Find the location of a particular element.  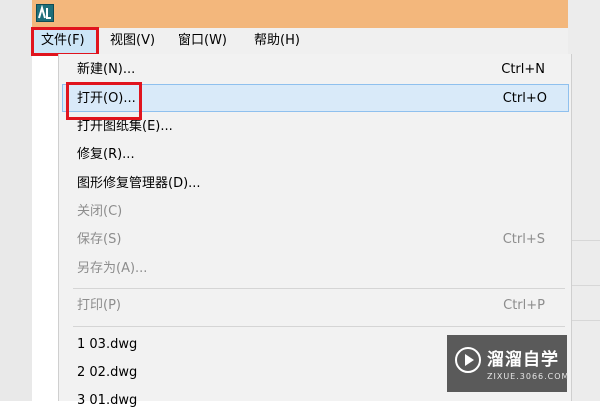

menu-window-label: 窗口(W) is located at coordinates (202, 40).